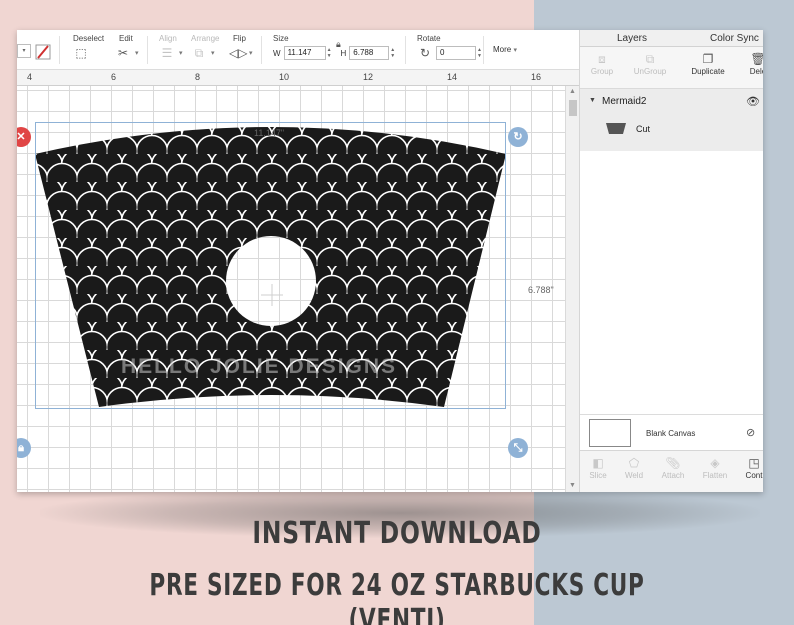 The width and height of the screenshot is (794, 625). I want to click on resize-handle: ⤡, so click(518, 448).